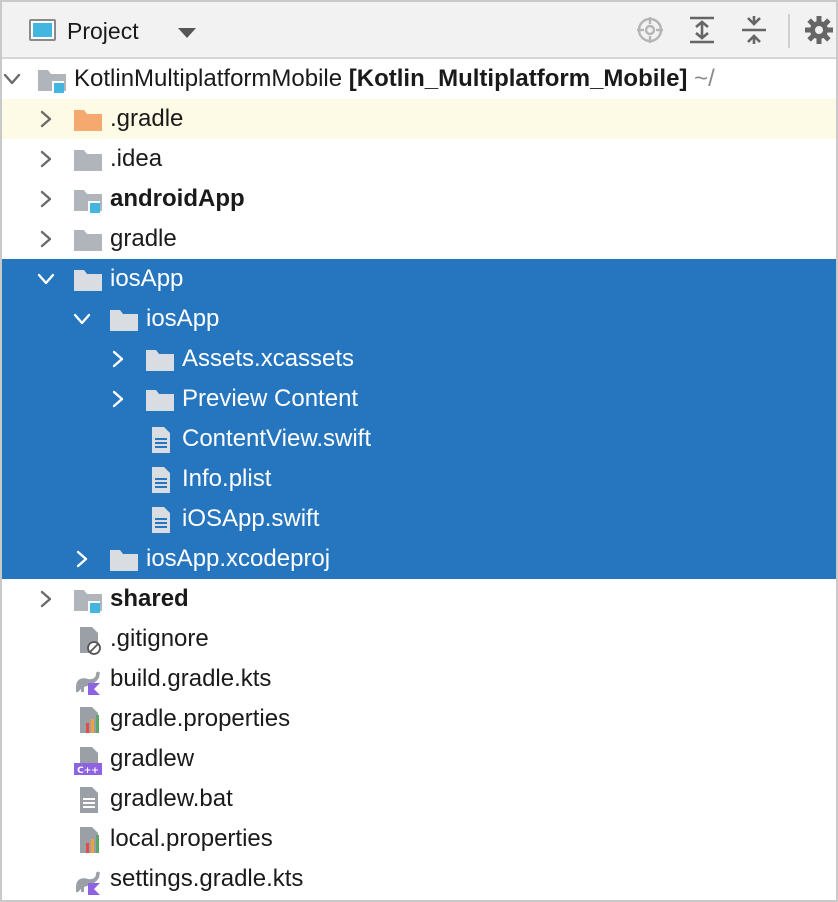 Image resolution: width=838 pixels, height=902 pixels. What do you see at coordinates (143, 238) in the screenshot?
I see `tree-item-label: gradle` at bounding box center [143, 238].